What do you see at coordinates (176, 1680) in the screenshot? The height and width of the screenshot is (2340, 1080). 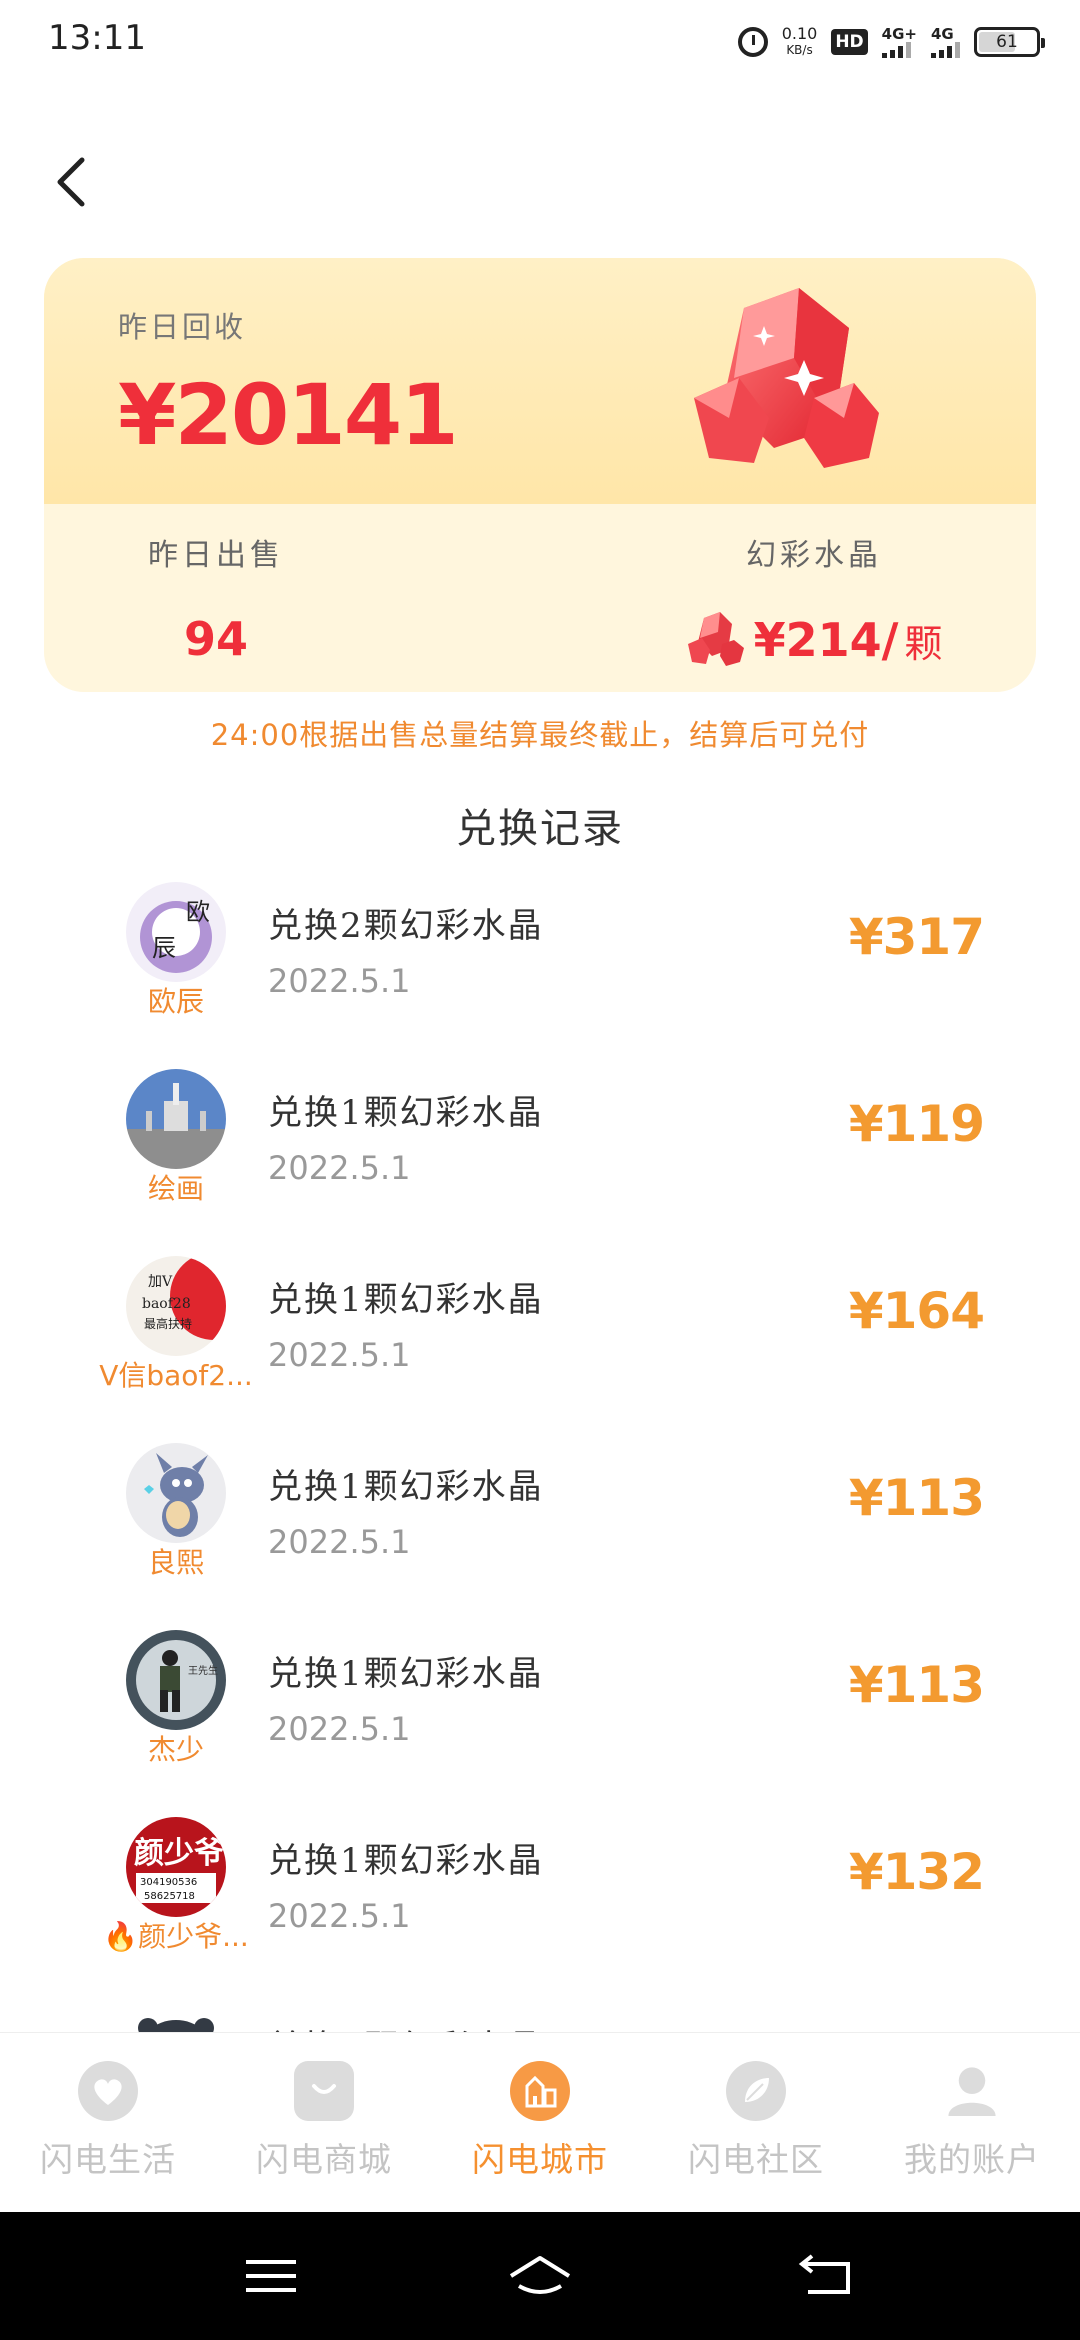 I see `avatar: 王先生` at bounding box center [176, 1680].